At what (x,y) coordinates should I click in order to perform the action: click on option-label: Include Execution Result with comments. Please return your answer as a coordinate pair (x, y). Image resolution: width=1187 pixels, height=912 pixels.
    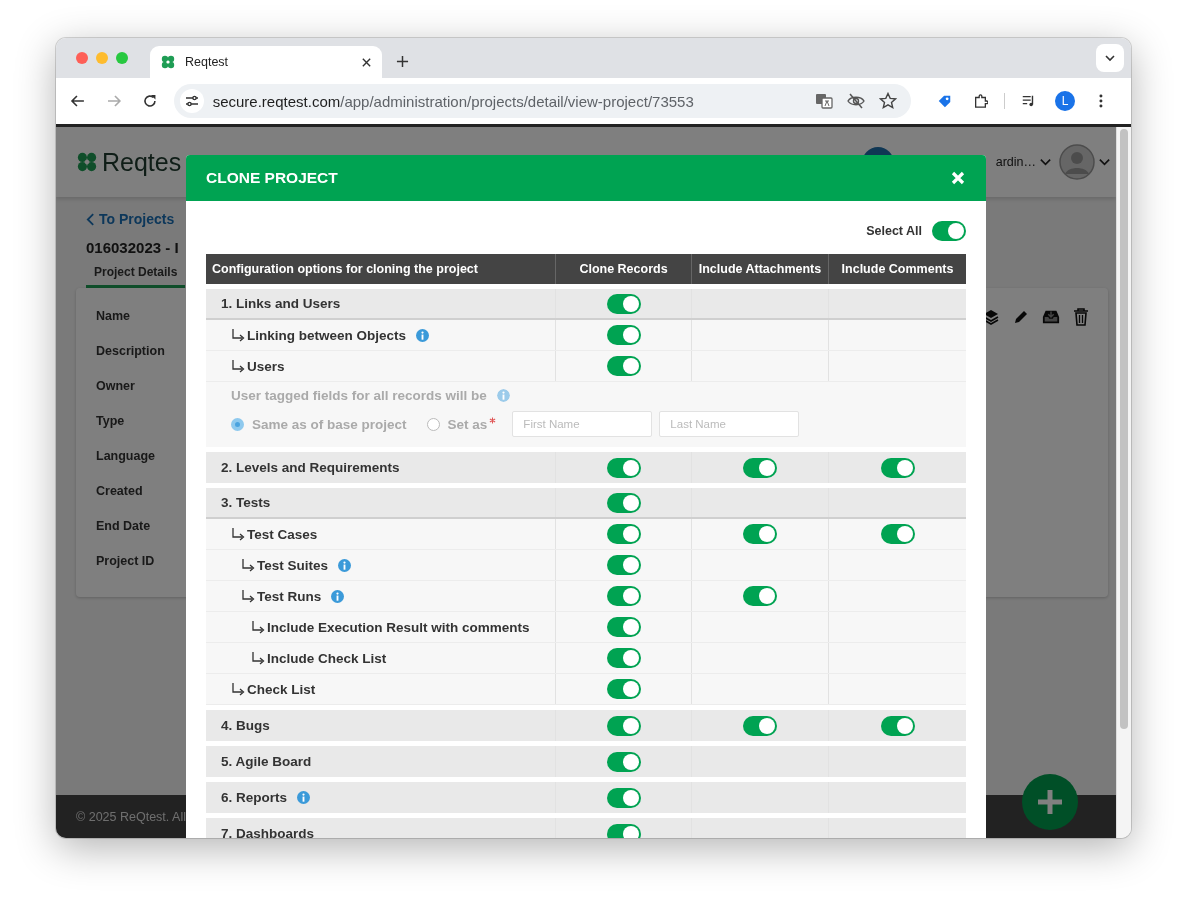
    Looking at the image, I should click on (398, 627).